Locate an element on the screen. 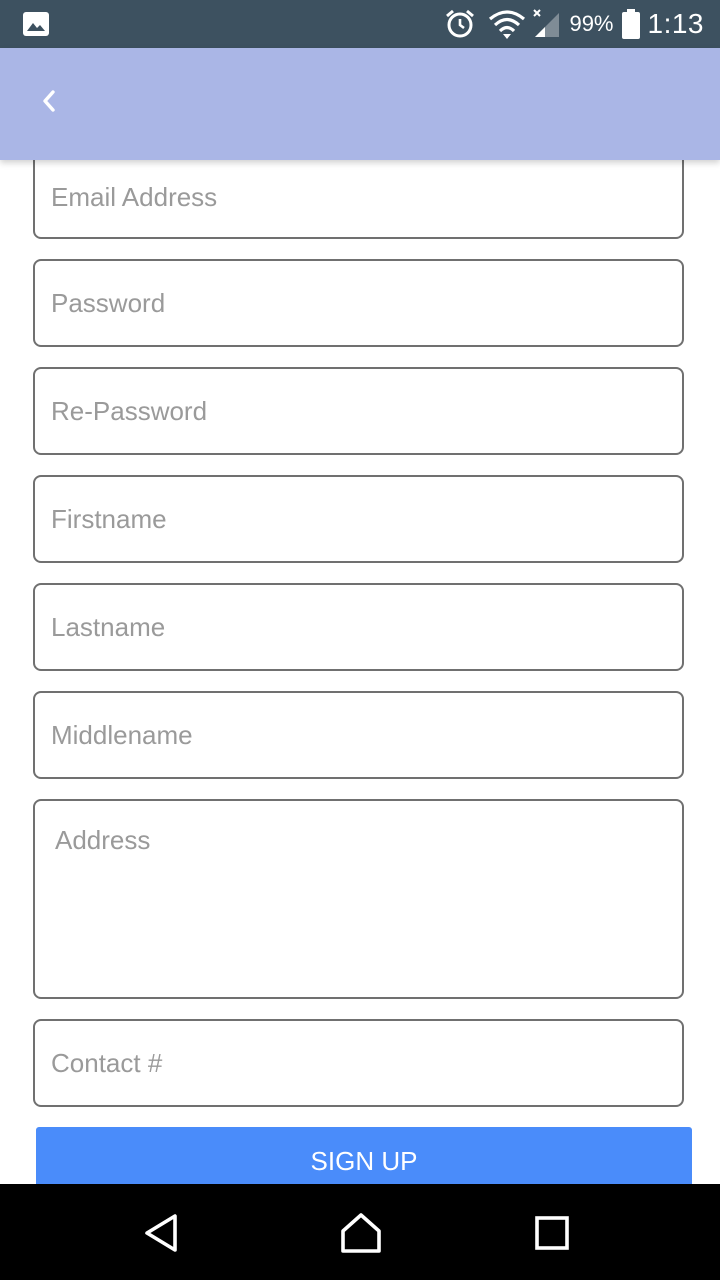  chevron-left-icon is located at coordinates (49, 101).